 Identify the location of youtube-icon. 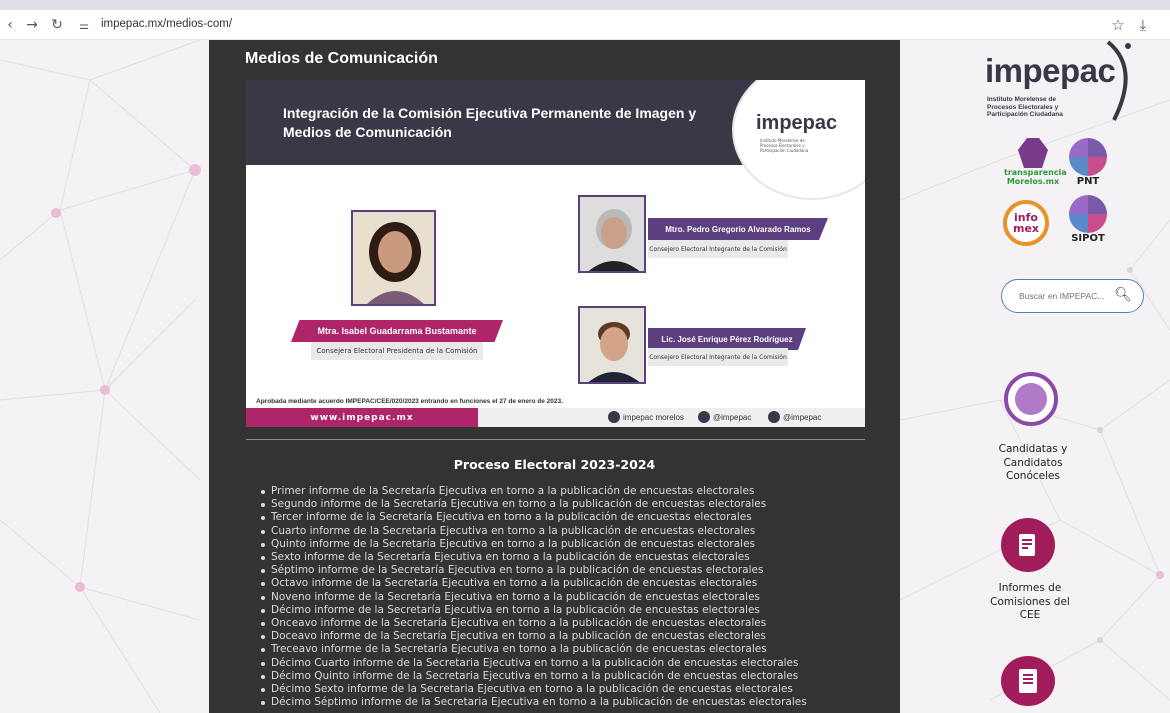
(614, 417).